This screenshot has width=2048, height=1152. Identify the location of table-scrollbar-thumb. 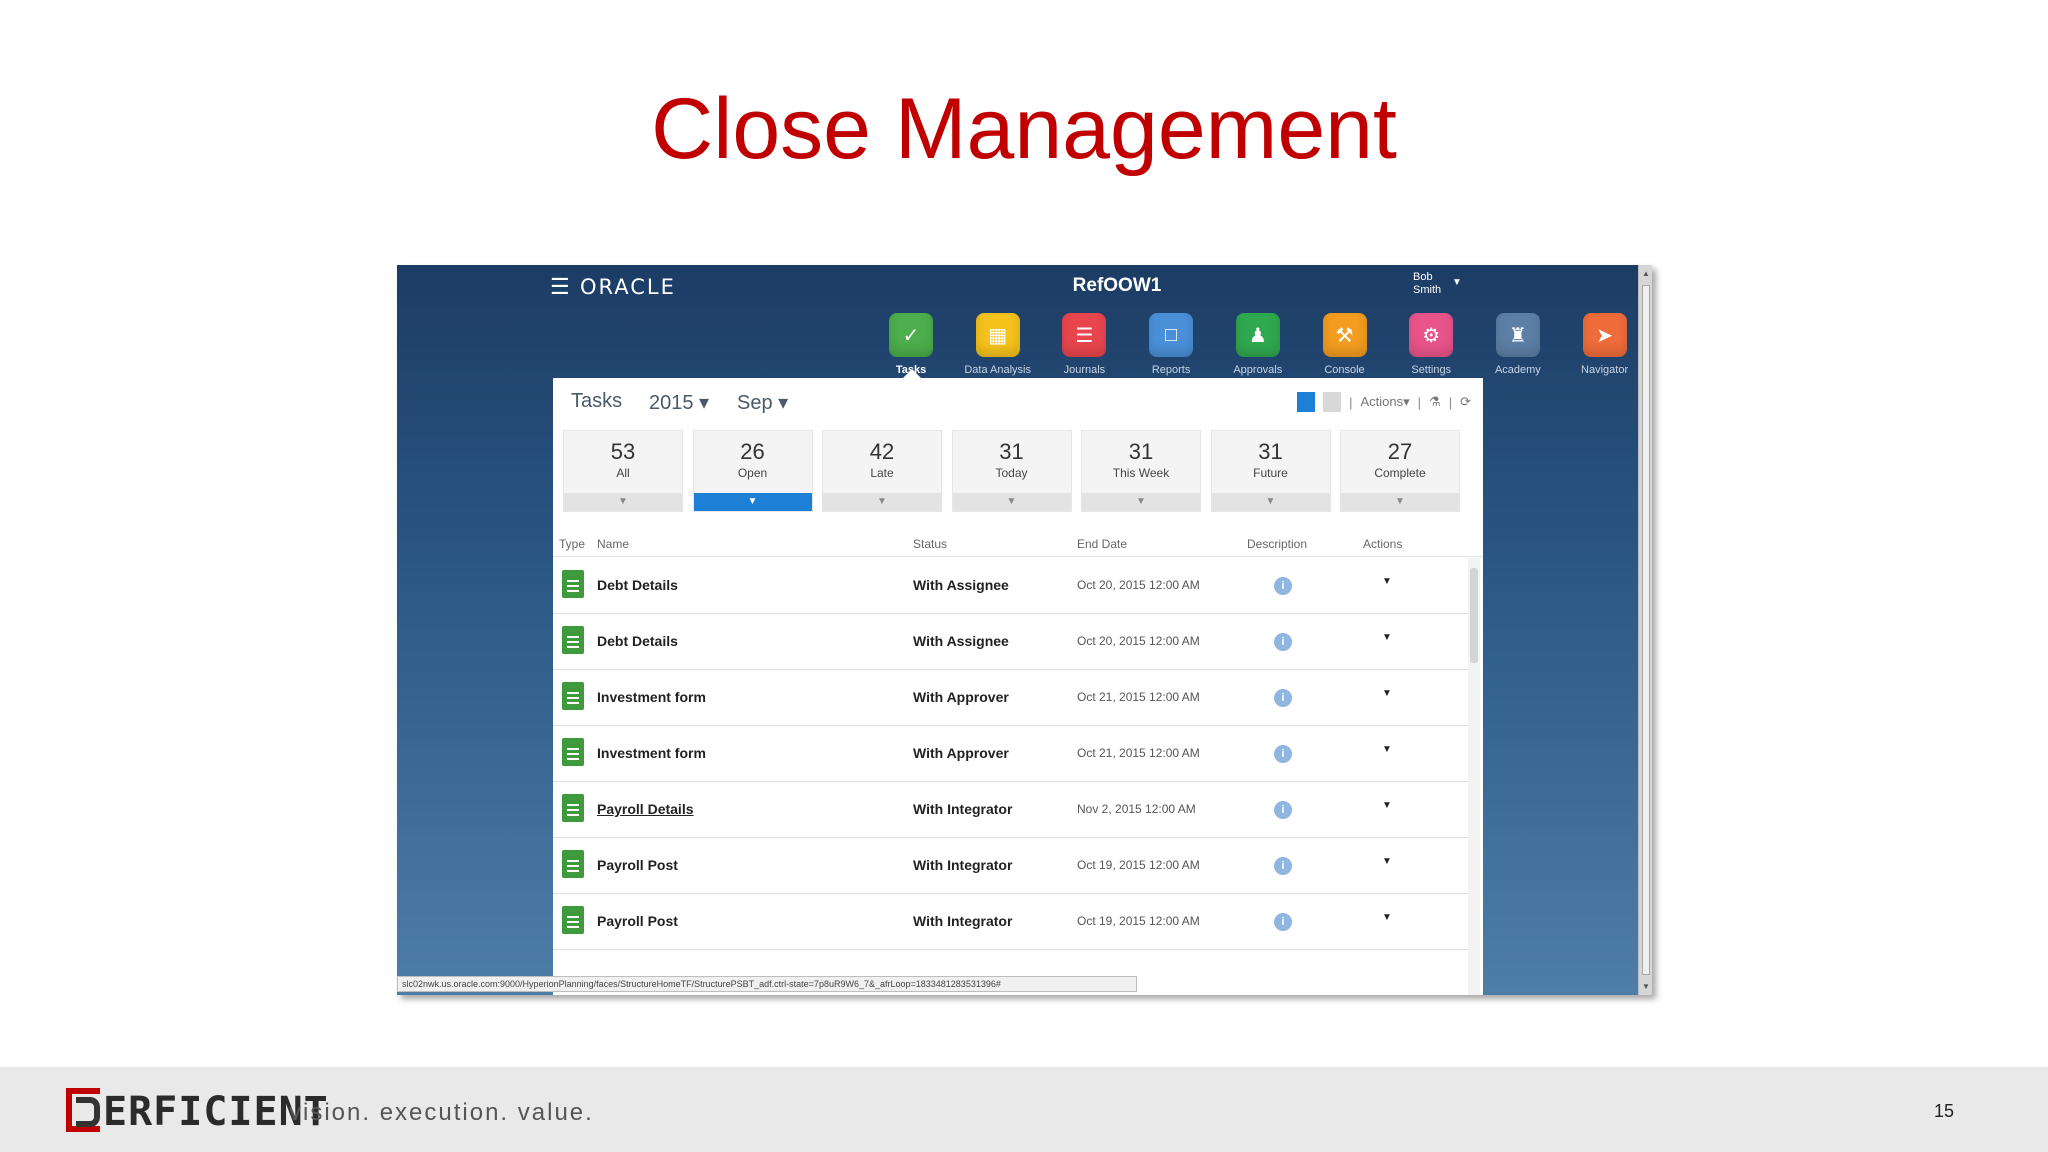
(1474, 615).